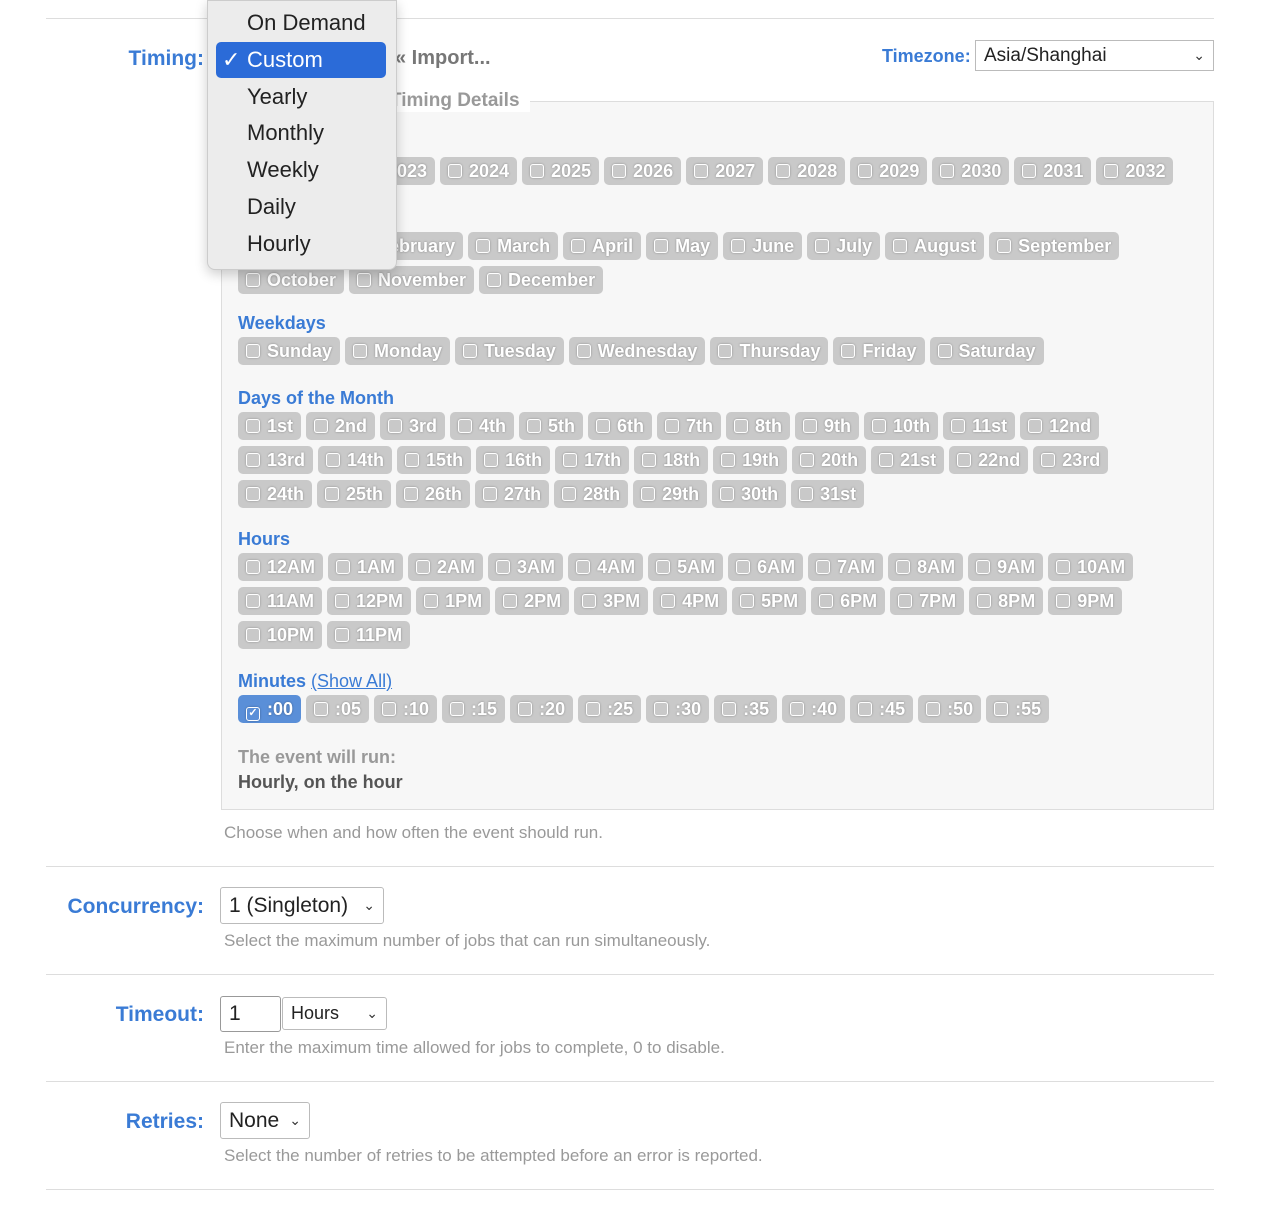 Image resolution: width=1280 pixels, height=1208 pixels. Describe the element at coordinates (542, 709) in the screenshot. I see `minute-checkbox: :20` at that location.